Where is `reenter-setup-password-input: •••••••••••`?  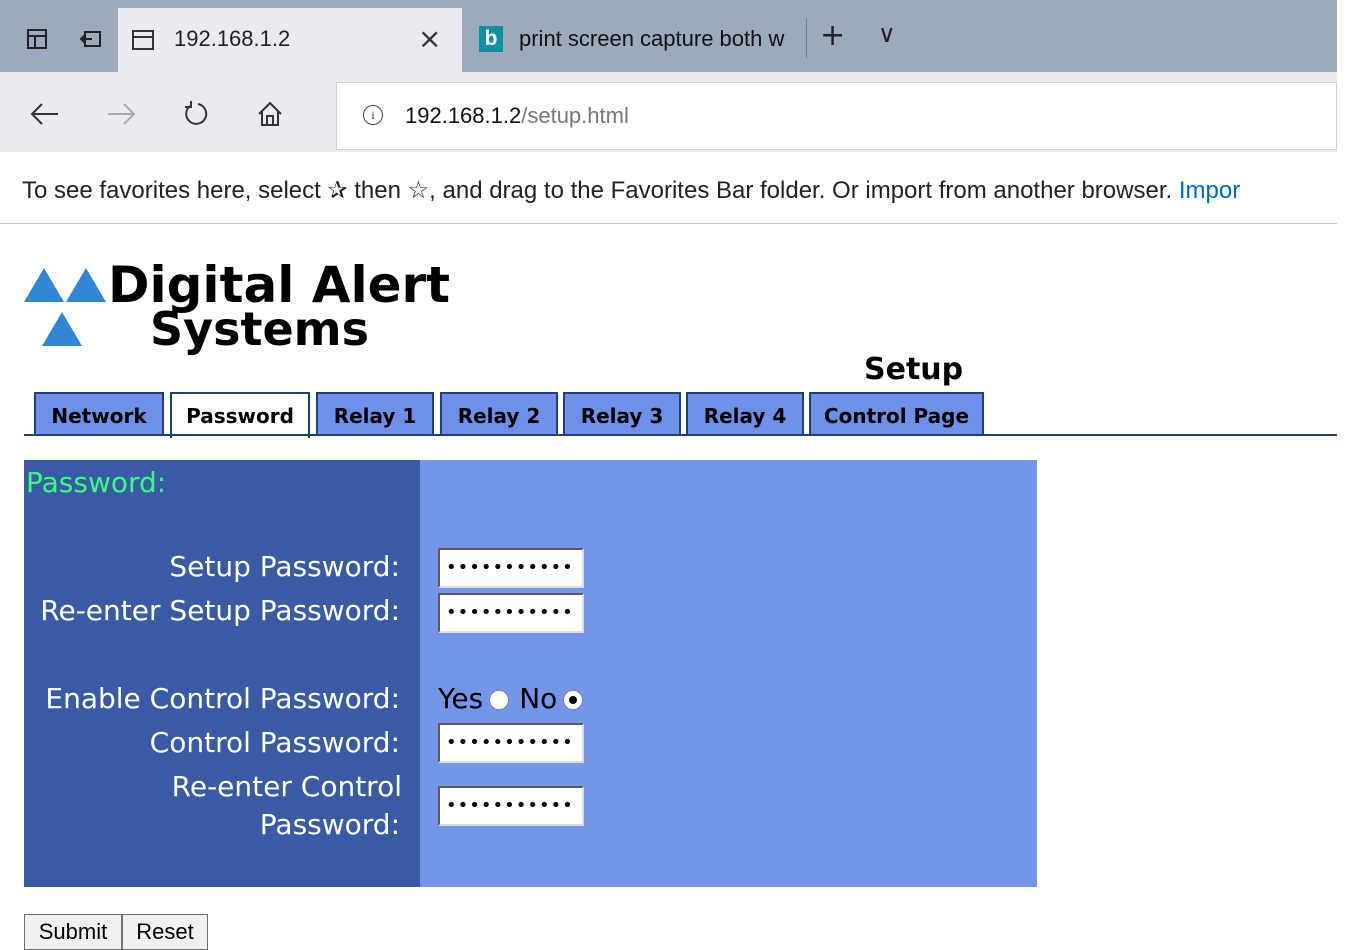 reenter-setup-password-input: ••••••••••• is located at coordinates (511, 613).